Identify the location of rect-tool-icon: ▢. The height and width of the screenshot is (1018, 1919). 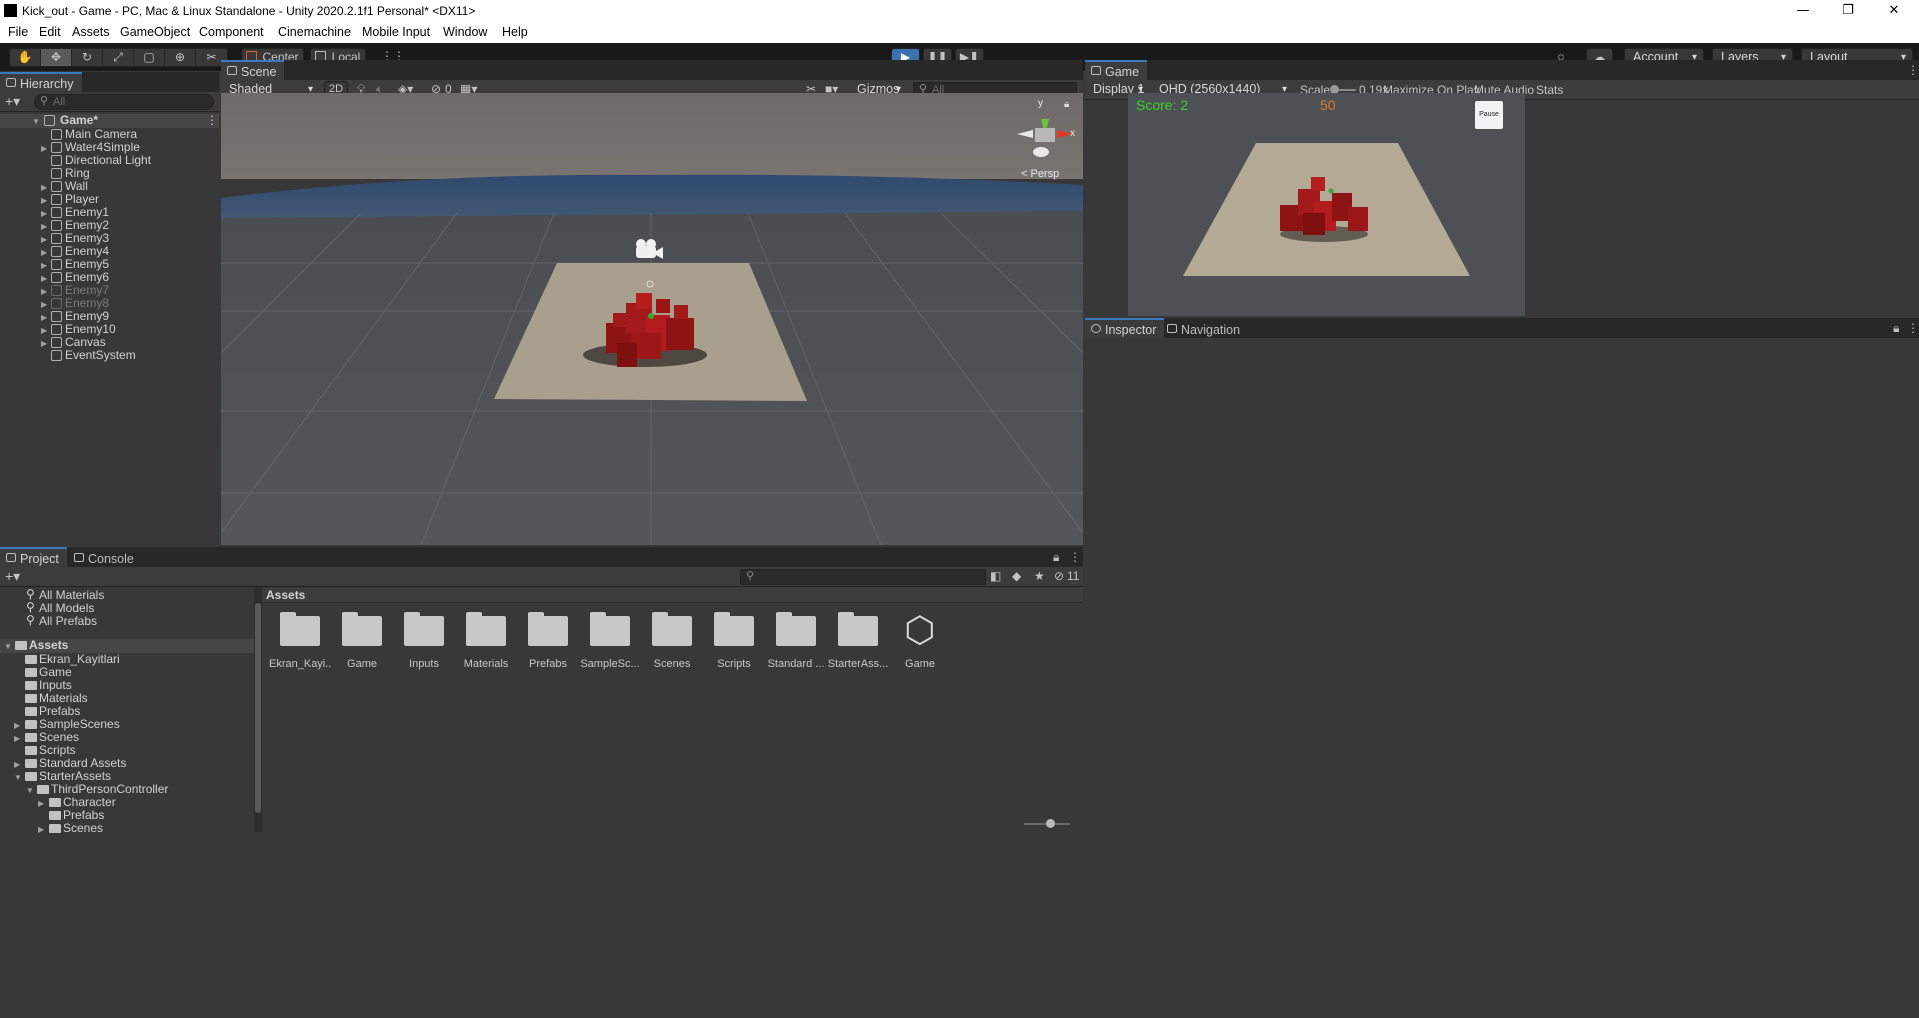
(149, 57).